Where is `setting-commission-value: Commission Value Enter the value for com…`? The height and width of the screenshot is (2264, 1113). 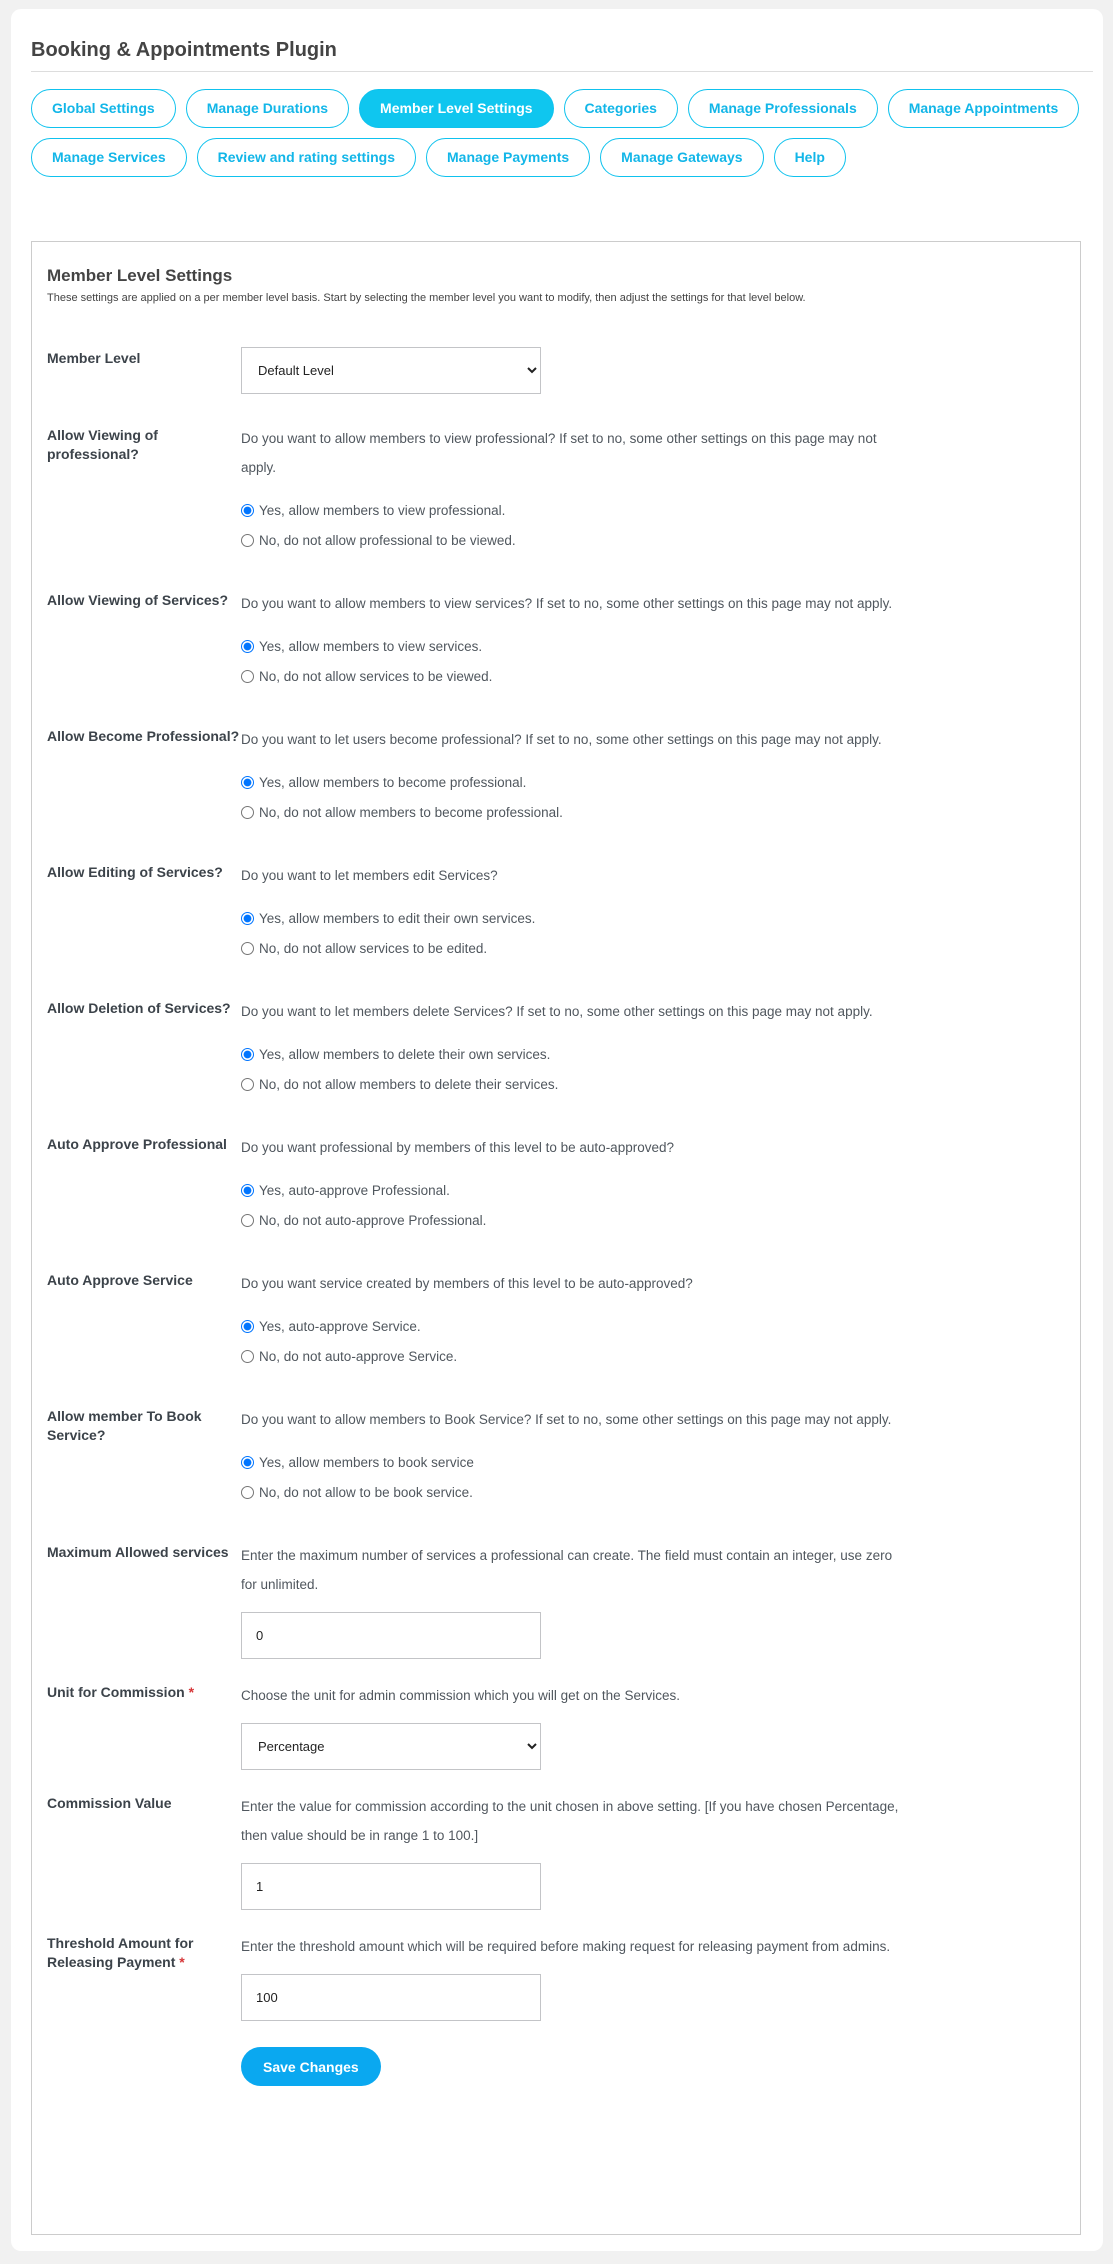
setting-commission-value: Commission Value Enter the value for com… is located at coordinates (556, 1862).